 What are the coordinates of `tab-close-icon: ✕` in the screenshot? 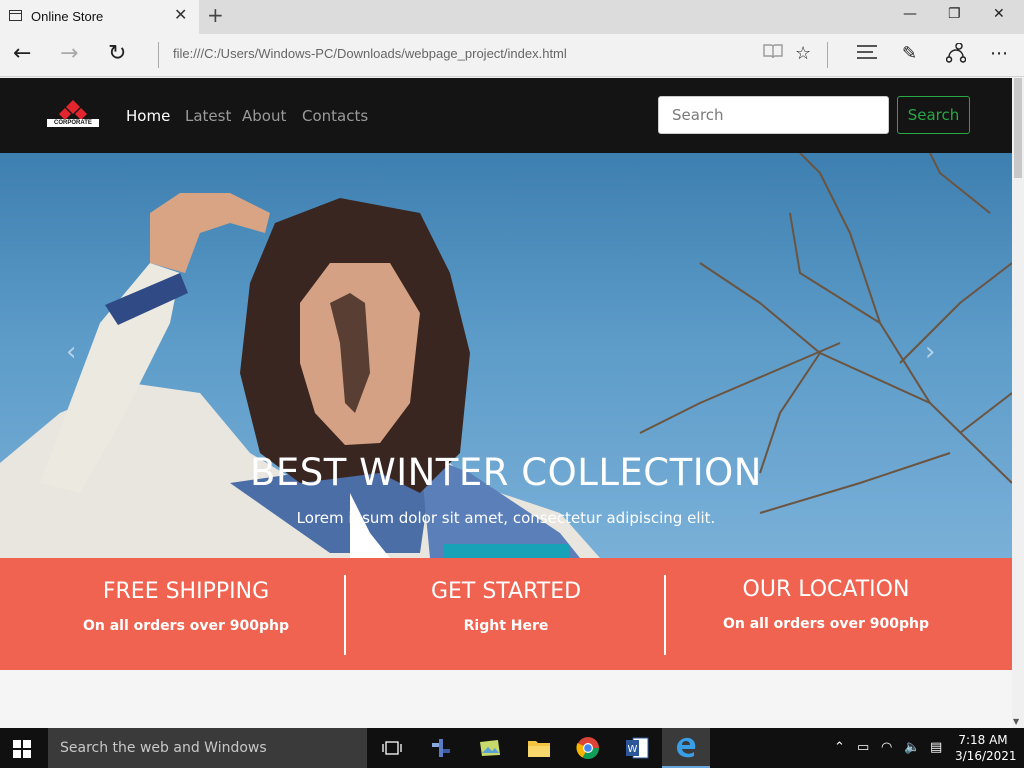 It's located at (180, 14).